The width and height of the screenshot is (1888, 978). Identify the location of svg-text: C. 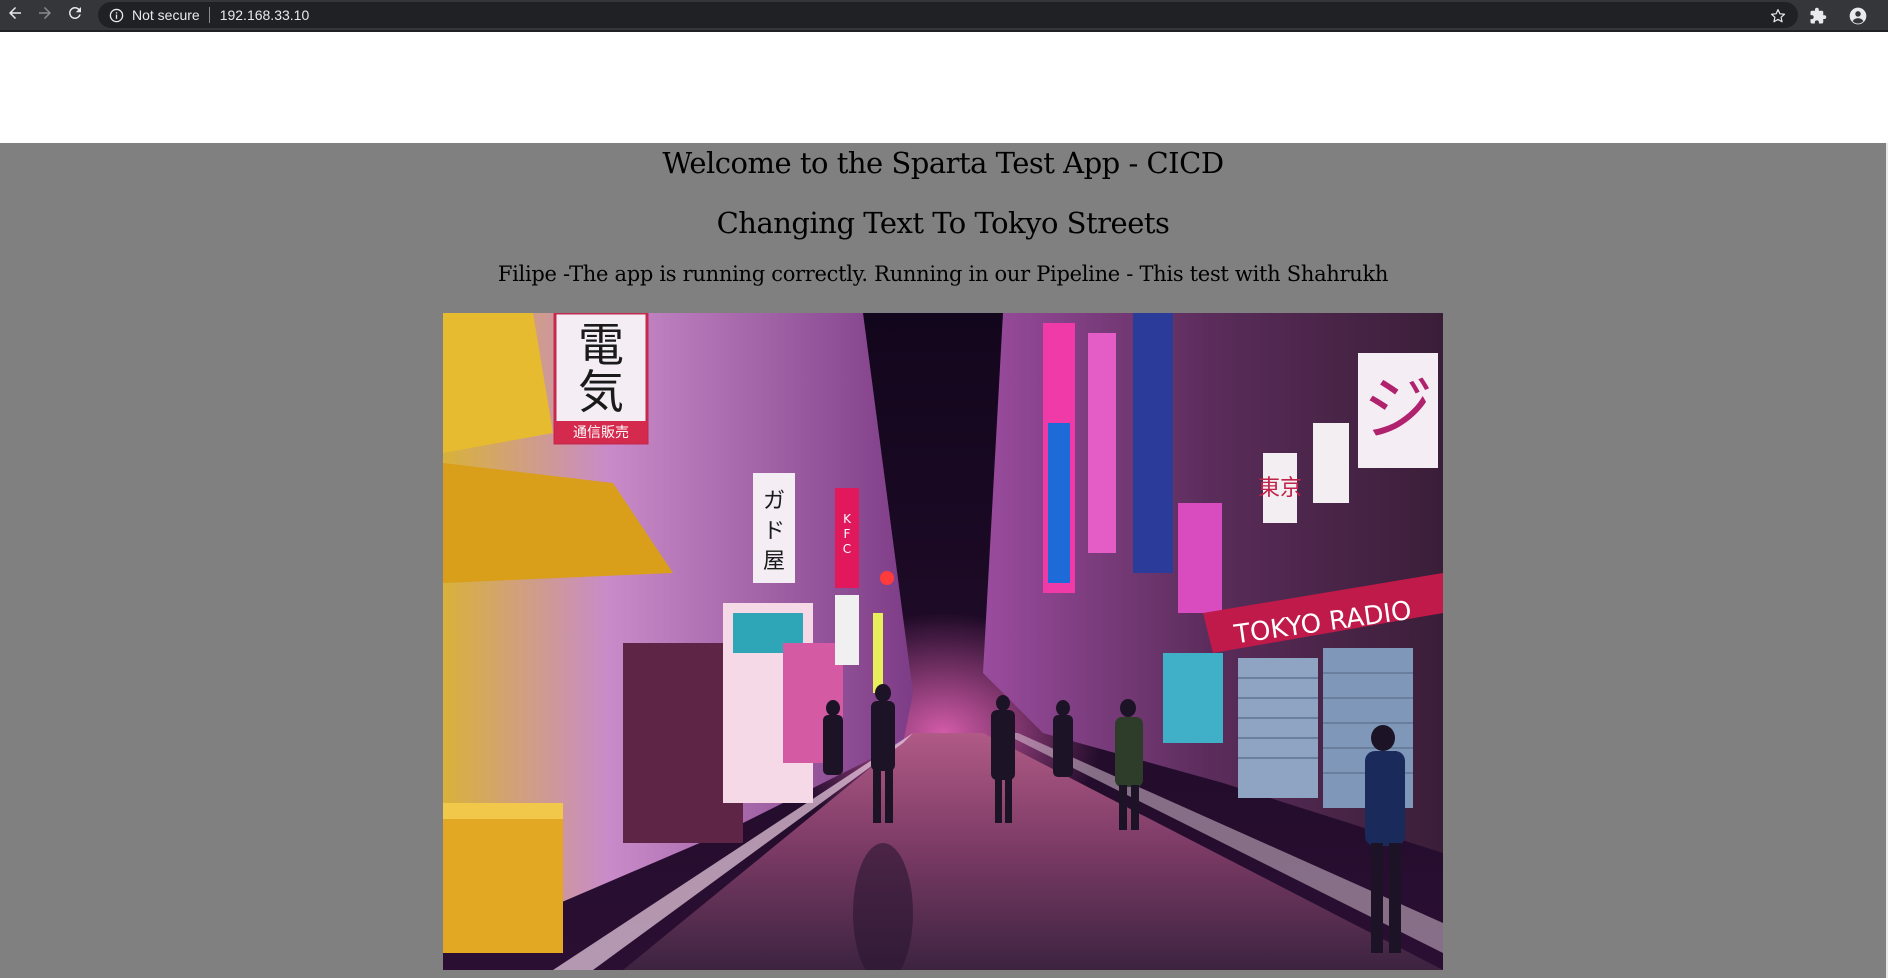
(847, 549).